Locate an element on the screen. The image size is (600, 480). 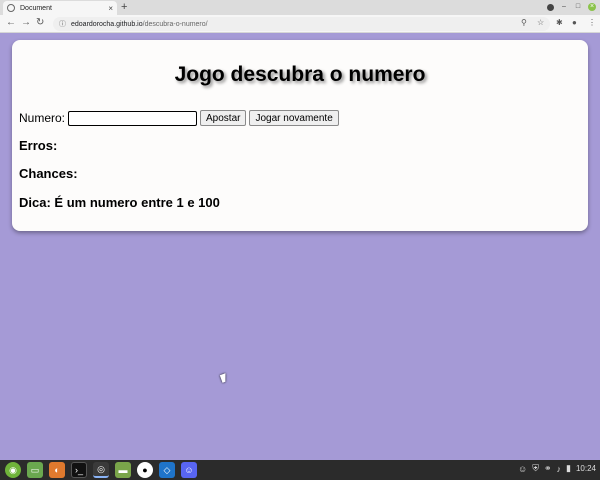
files-icon: ▭ is located at coordinates (35, 470).